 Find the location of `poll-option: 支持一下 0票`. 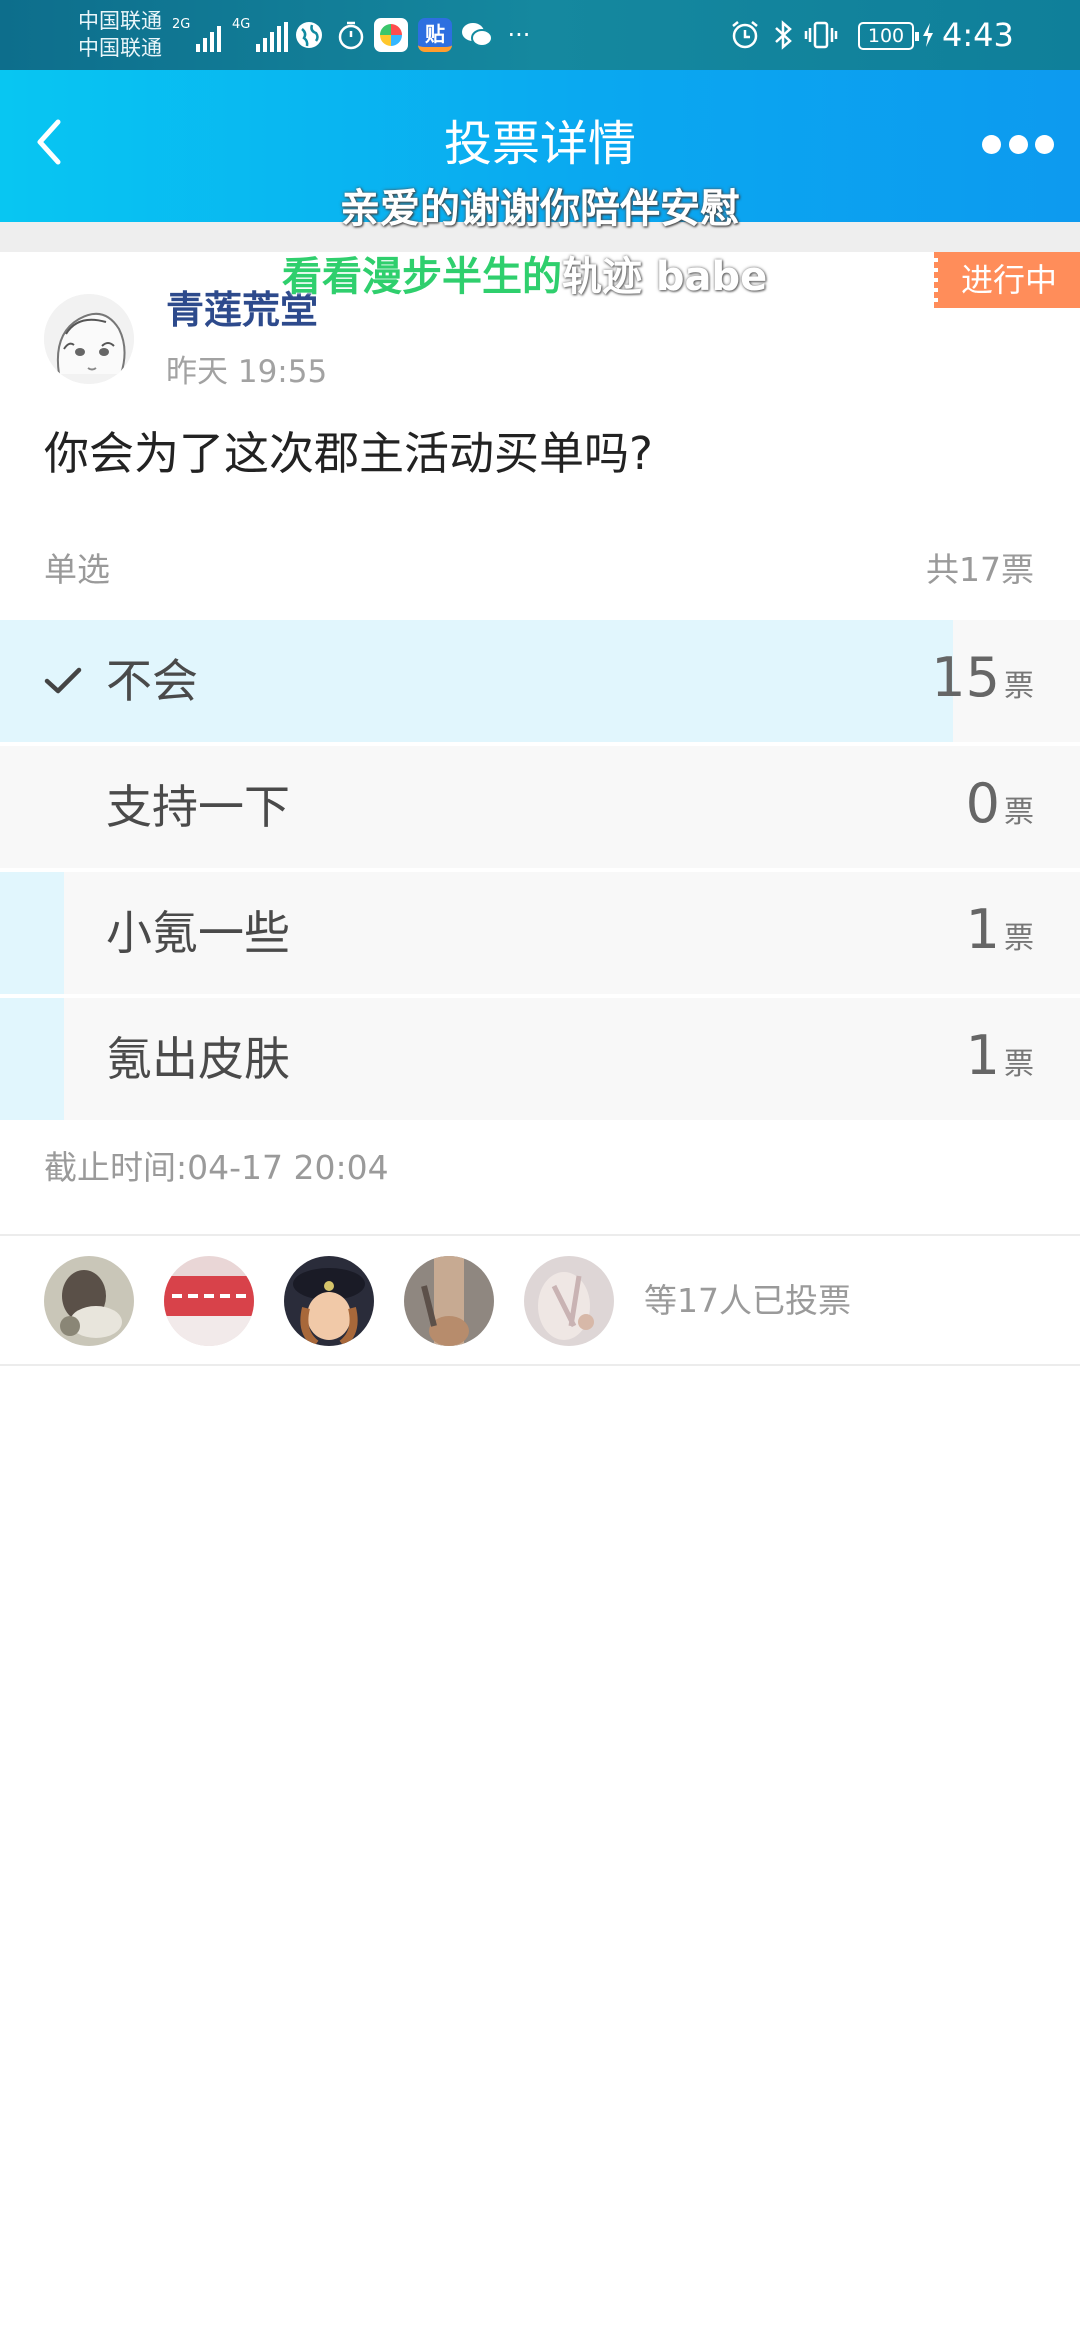

poll-option: 支持一下 0票 is located at coordinates (540, 807).